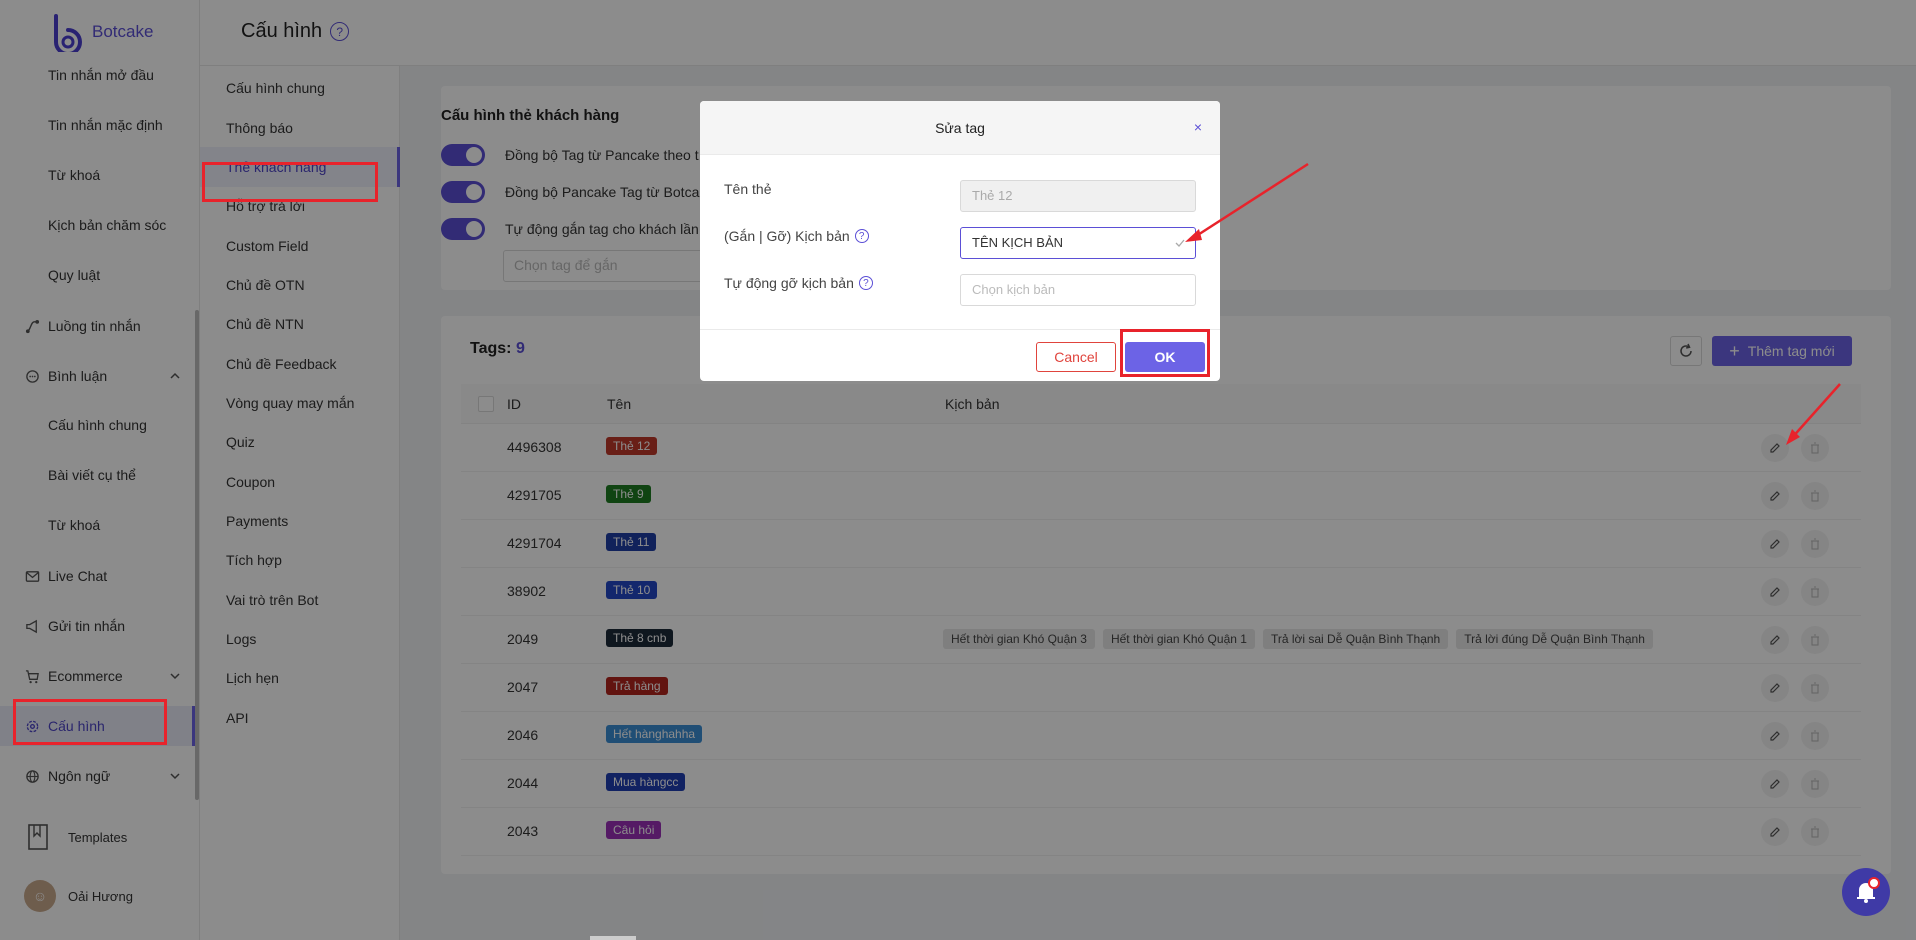 This screenshot has height=940, width=1916. I want to click on script-select: TÊN KỊCH BẢN, so click(1078, 243).